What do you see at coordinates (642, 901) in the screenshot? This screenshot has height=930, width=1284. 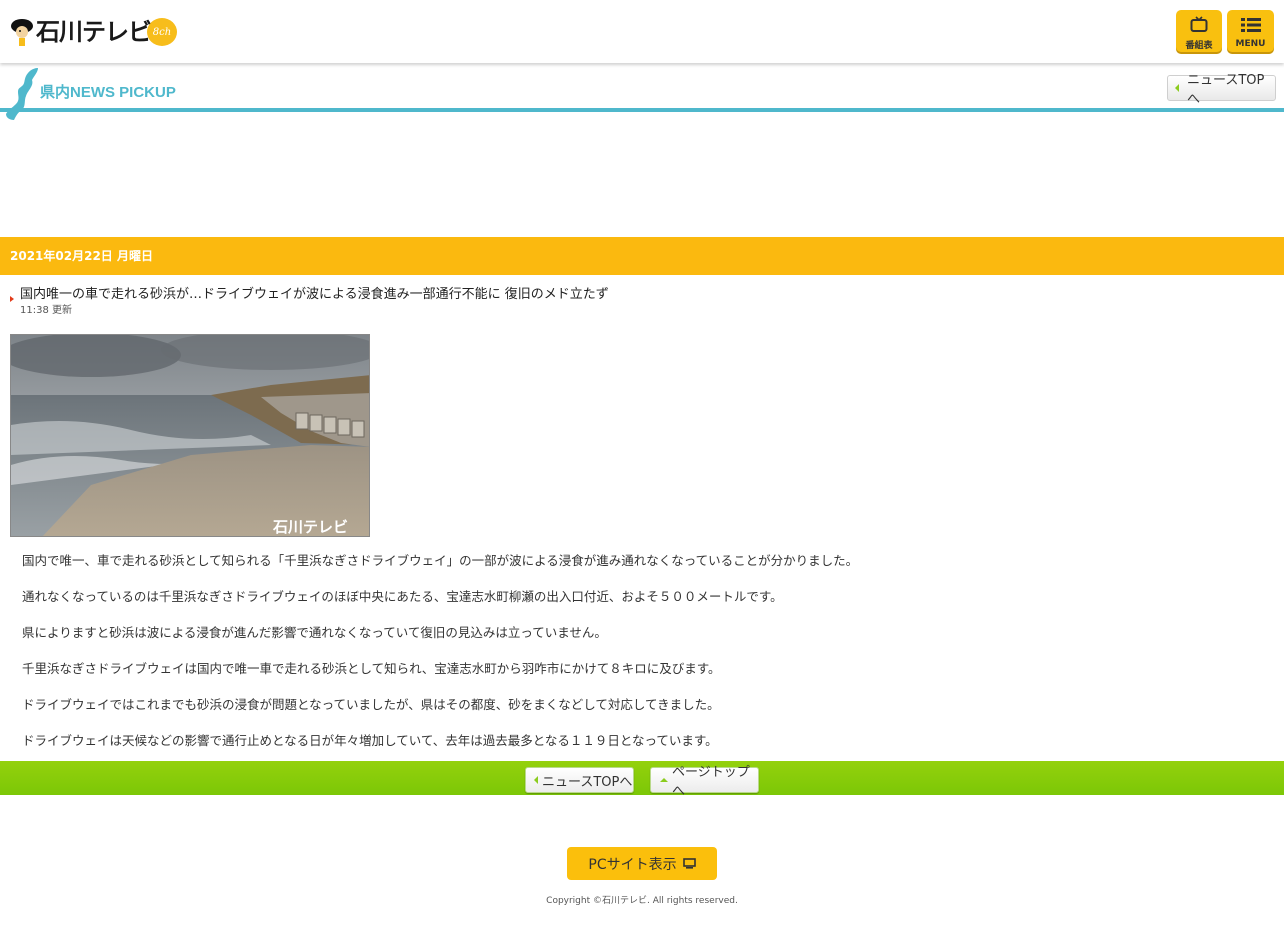 I see `copyright: Copyright ©石川テレビ. All rights reserved.` at bounding box center [642, 901].